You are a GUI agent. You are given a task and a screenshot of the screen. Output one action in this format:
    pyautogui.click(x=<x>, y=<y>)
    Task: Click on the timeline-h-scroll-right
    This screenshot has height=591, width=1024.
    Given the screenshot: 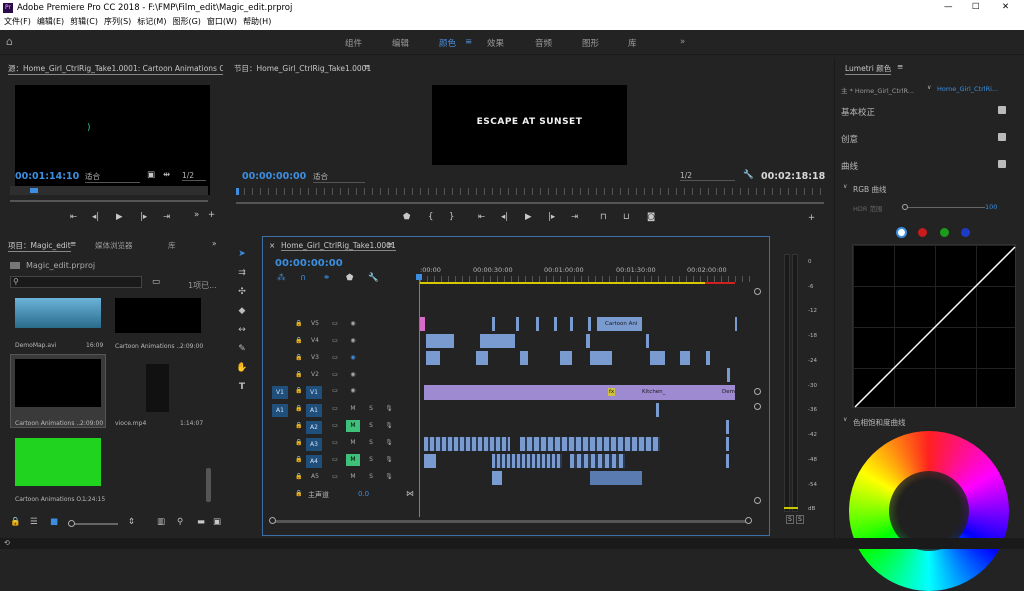 What is the action you would take?
    pyautogui.click(x=748, y=520)
    